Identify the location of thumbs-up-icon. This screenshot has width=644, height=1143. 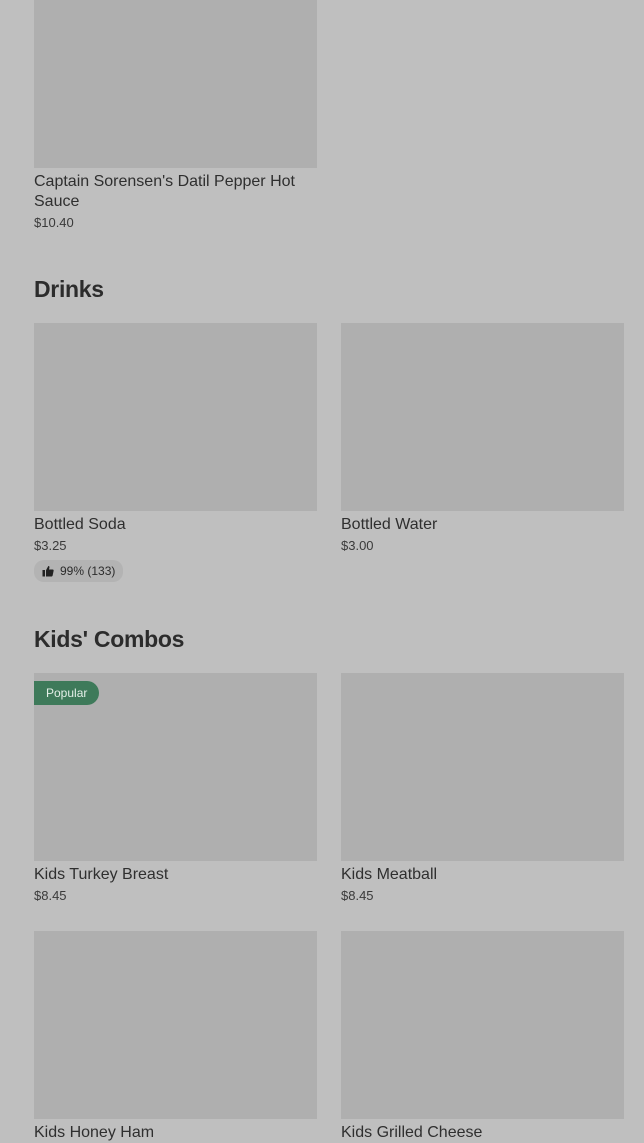
(48, 571).